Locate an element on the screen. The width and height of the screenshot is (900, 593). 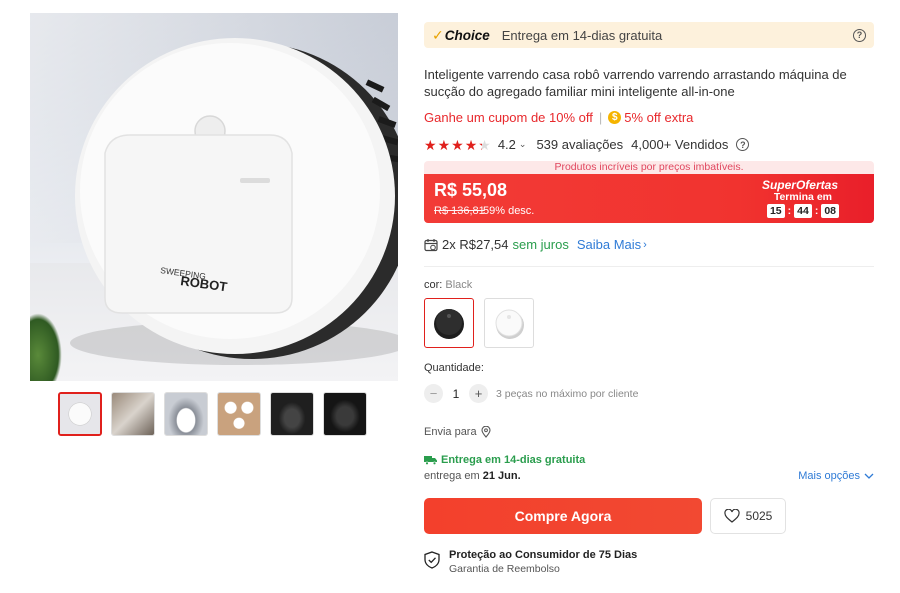
heart-icon is located at coordinates (732, 516).